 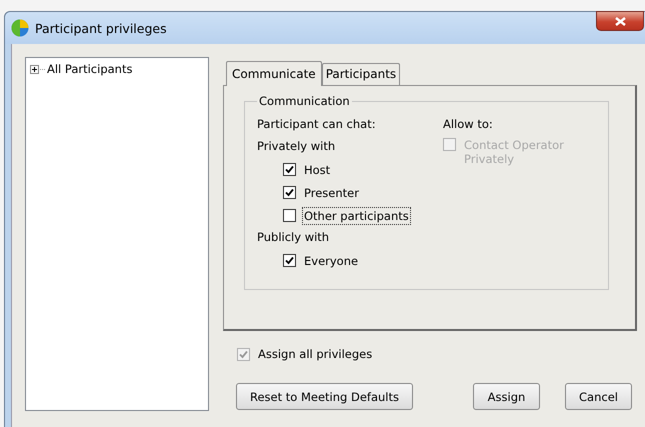 What do you see at coordinates (506, 396) in the screenshot?
I see `dialog-button: Assign` at bounding box center [506, 396].